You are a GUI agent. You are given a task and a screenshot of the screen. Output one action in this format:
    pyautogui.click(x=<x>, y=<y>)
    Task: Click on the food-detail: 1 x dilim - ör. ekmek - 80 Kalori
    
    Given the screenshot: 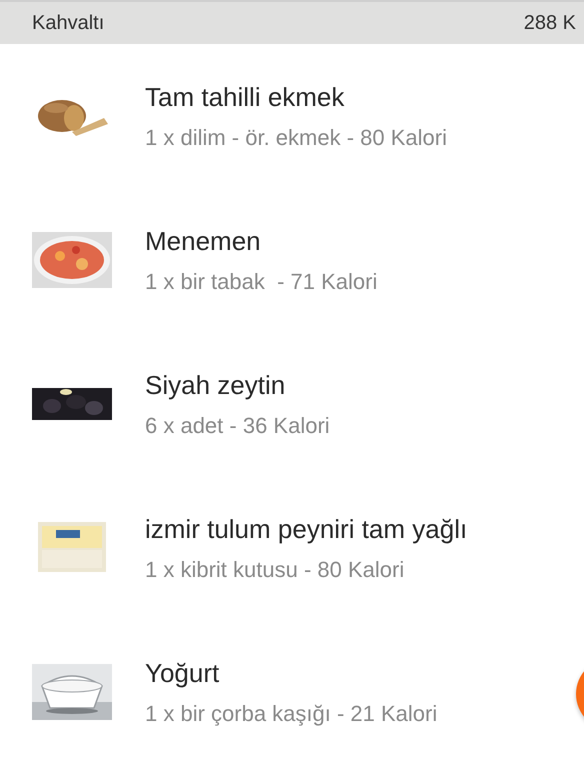 What is the action you would take?
    pyautogui.click(x=296, y=137)
    